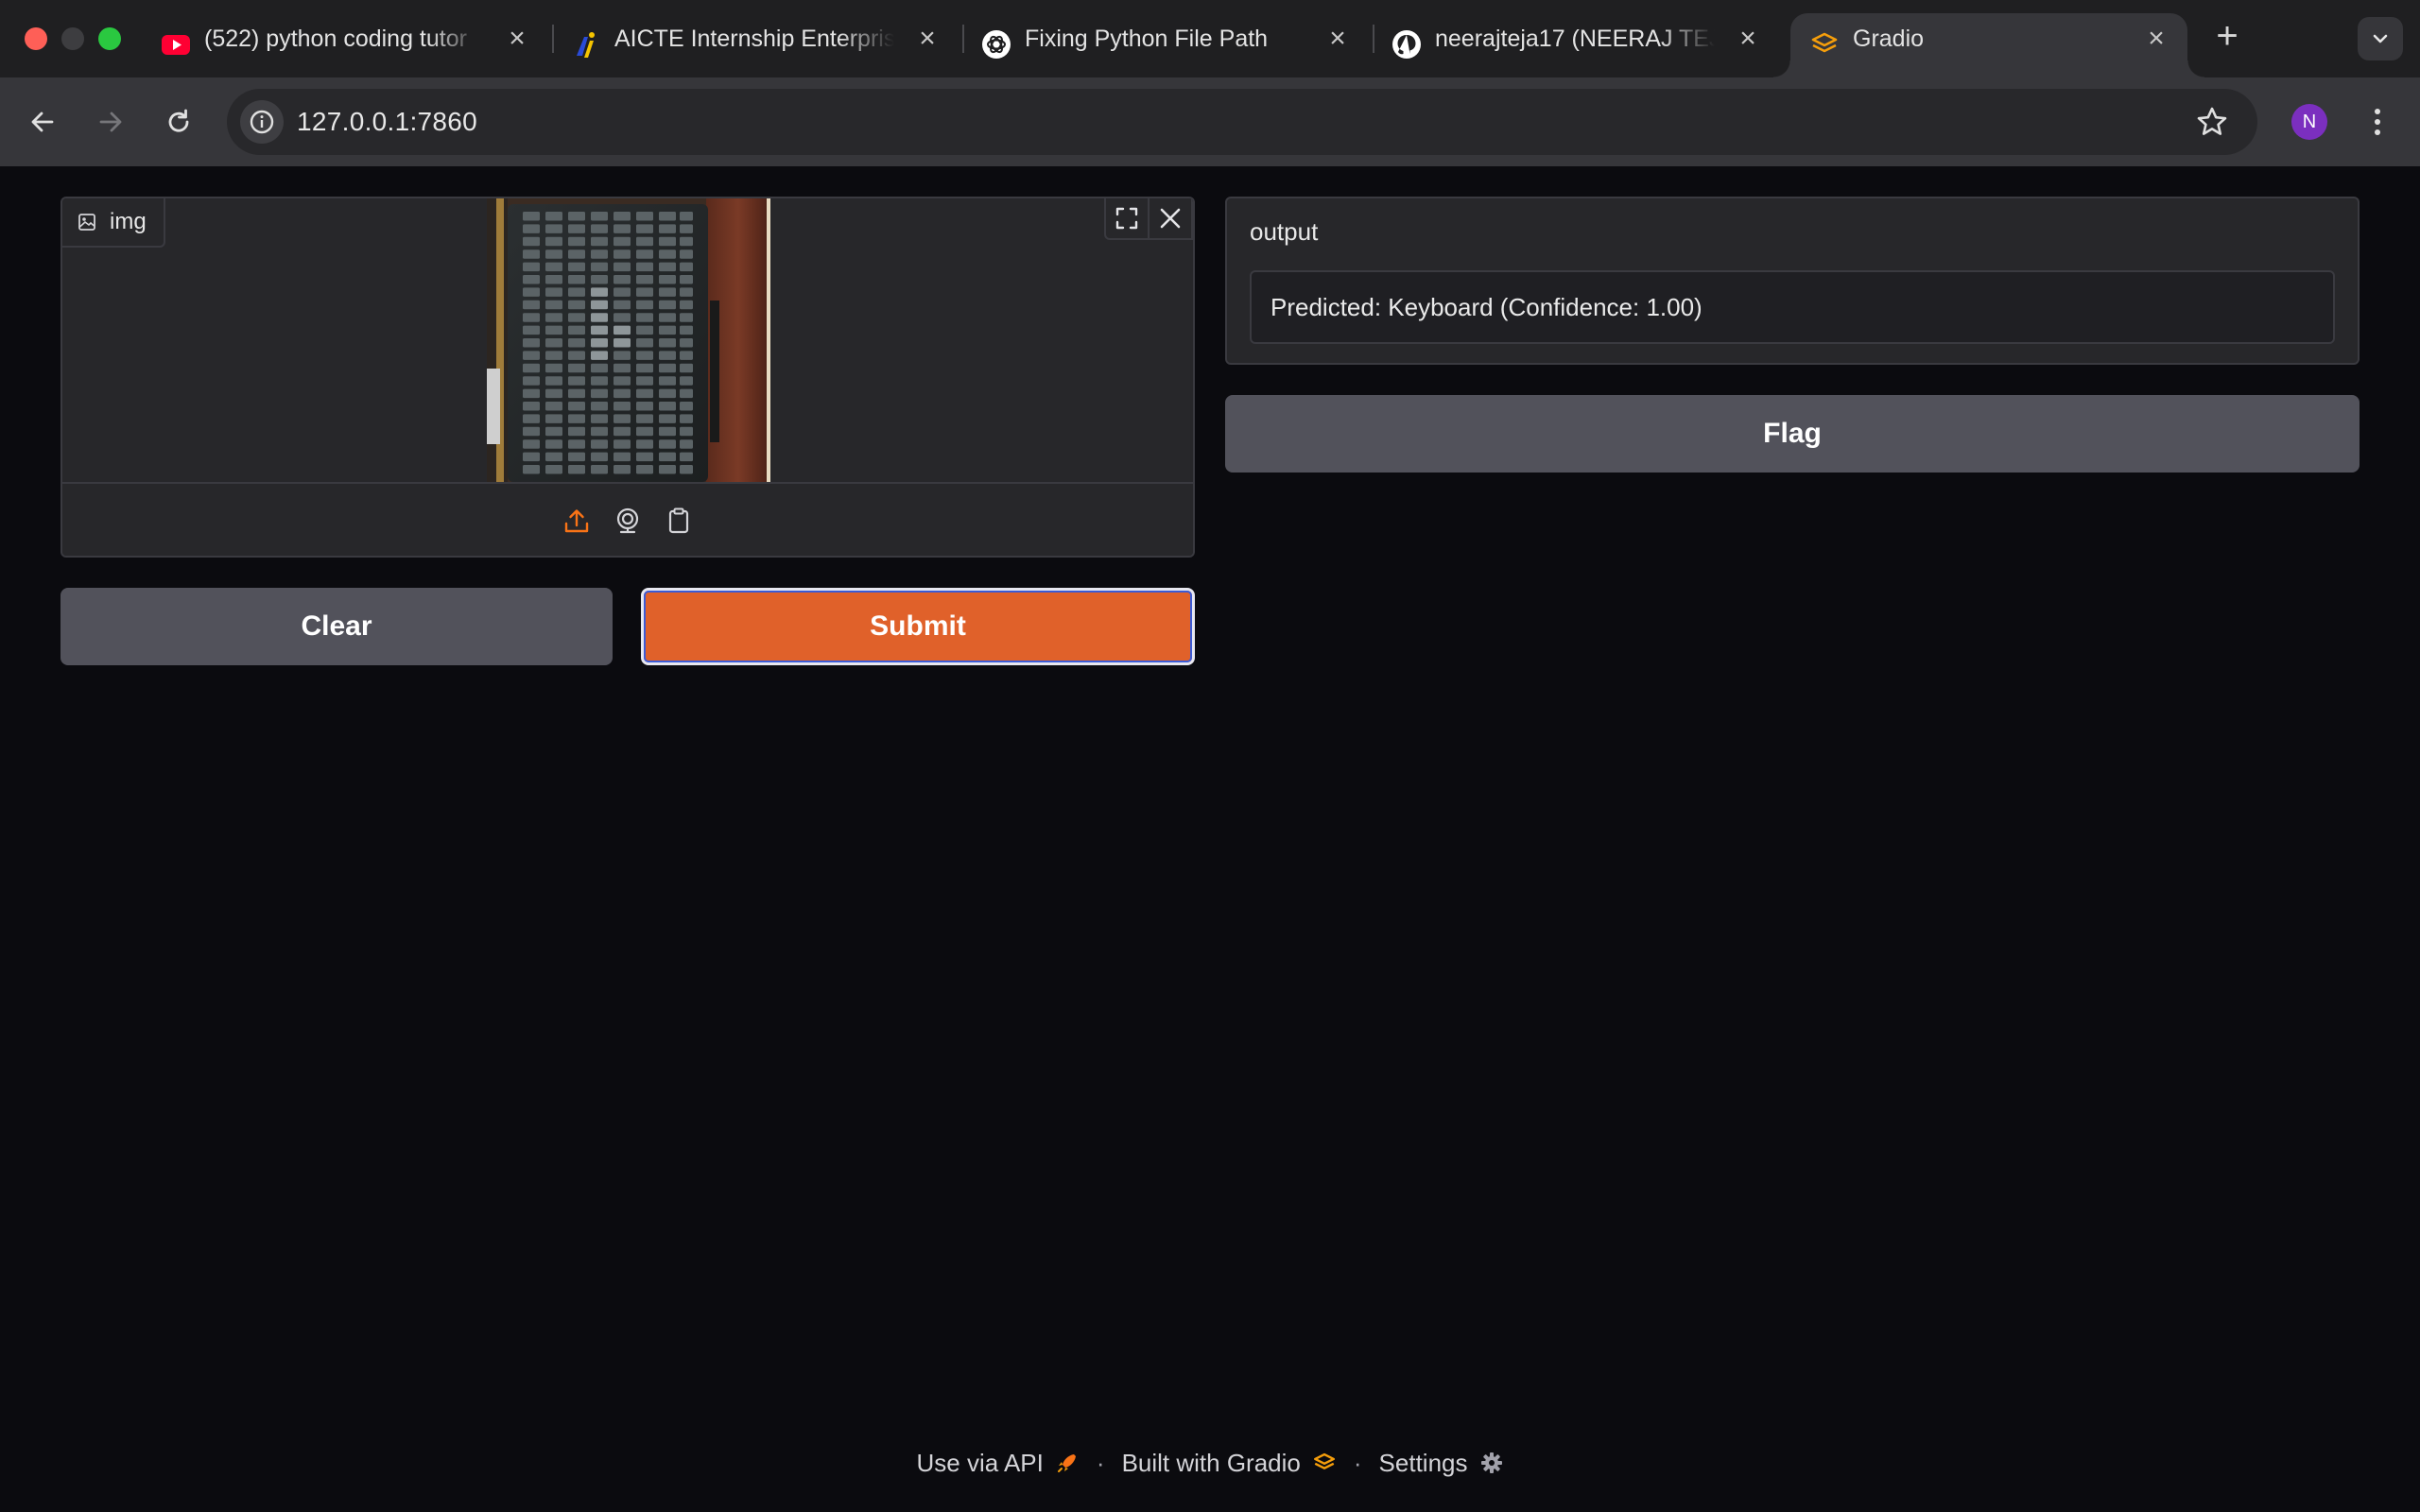 The height and width of the screenshot is (1512, 2420). Describe the element at coordinates (1989, 45) in the screenshot. I see `tab-gradio: Gradio ×` at that location.